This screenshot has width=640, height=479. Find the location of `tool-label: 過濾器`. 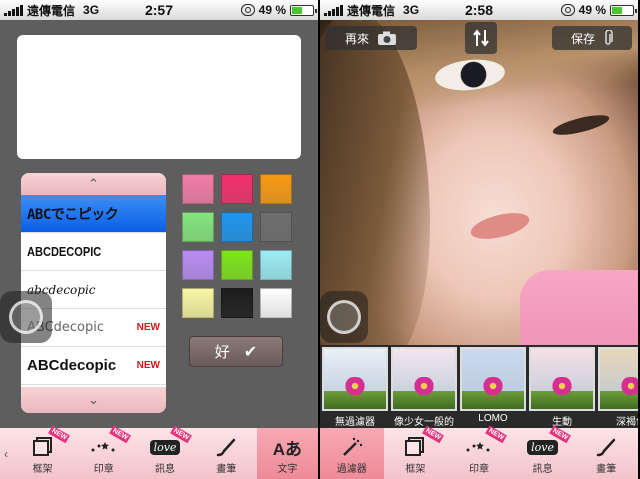

tool-label: 過濾器 is located at coordinates (351, 469).